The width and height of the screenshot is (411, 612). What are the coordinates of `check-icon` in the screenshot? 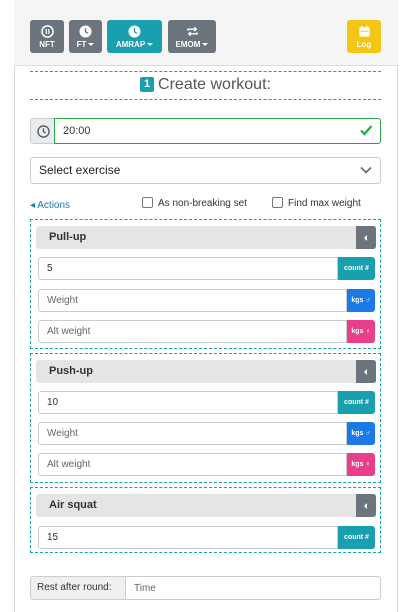 It's located at (366, 130).